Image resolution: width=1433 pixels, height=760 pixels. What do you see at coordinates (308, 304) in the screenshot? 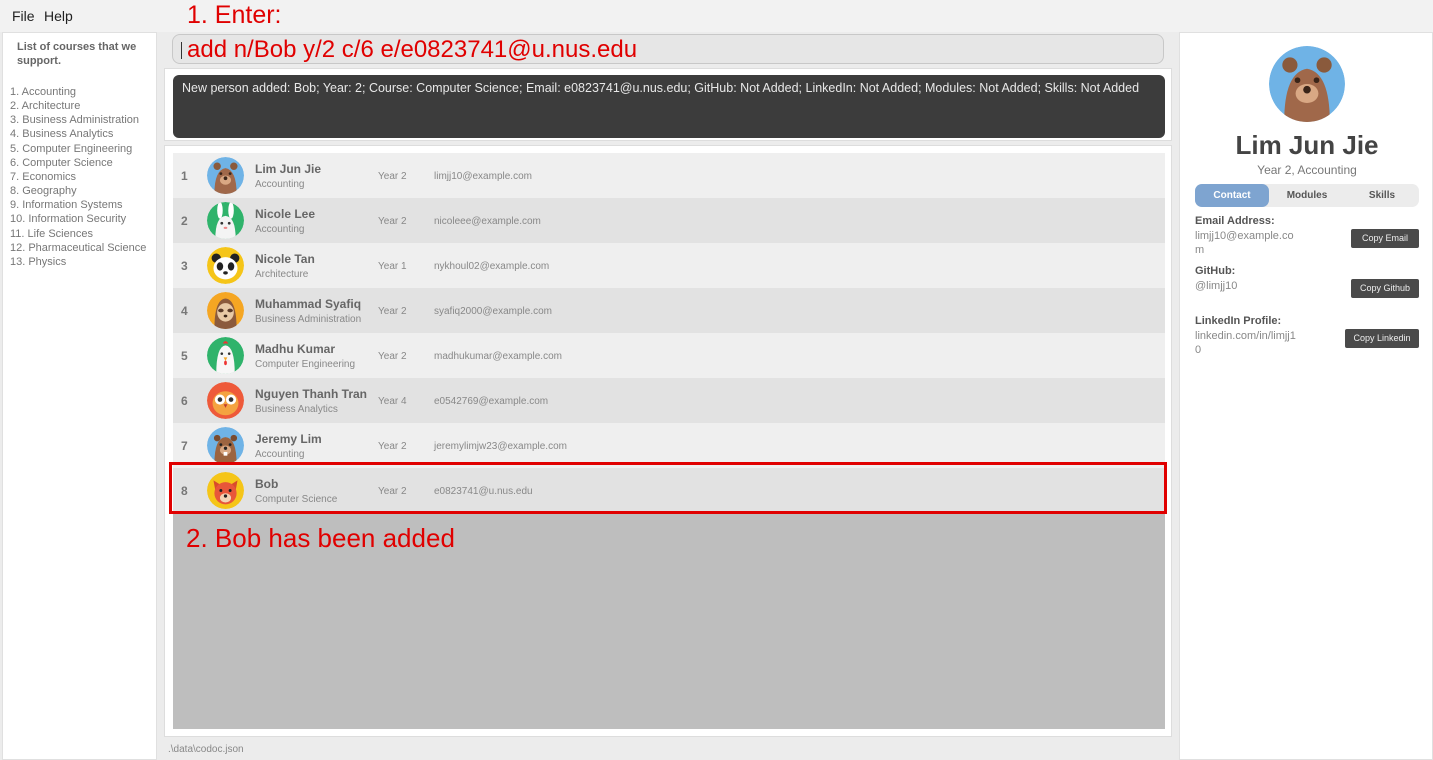
I see `person-name: Muhammad Syafiq` at bounding box center [308, 304].